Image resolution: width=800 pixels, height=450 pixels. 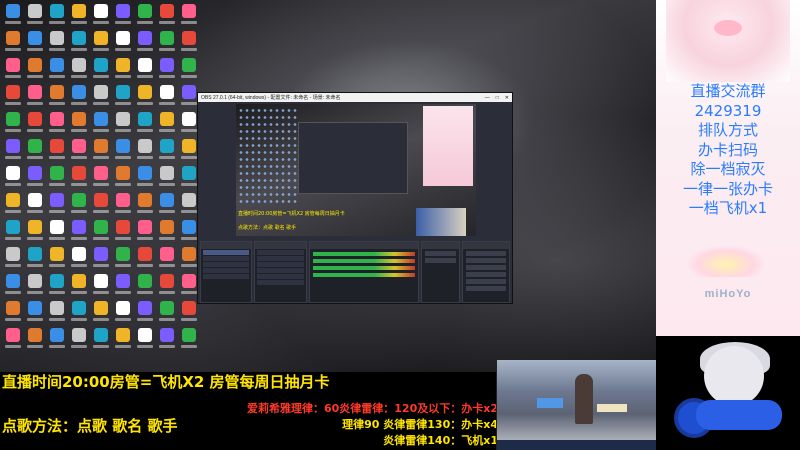 I want to click on exit-button, so click(x=486, y=288).